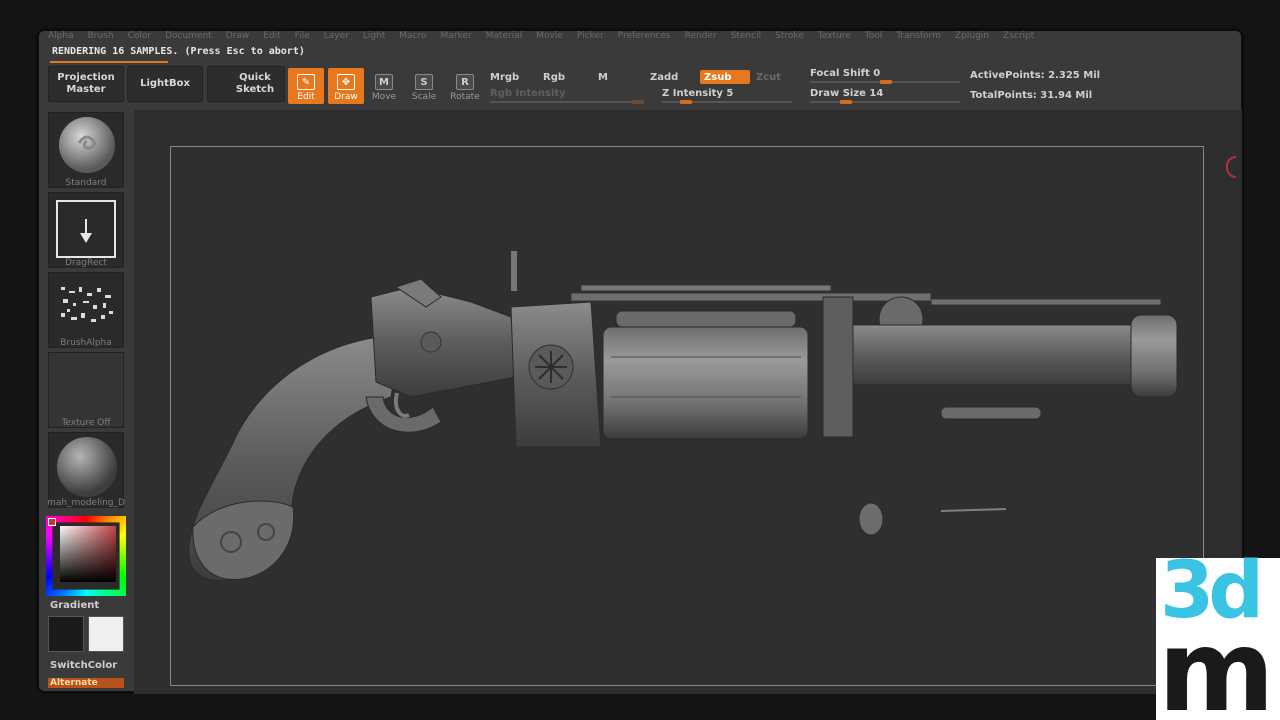 This screenshot has width=1280, height=720. Describe the element at coordinates (271, 36) in the screenshot. I see `menu-item-edit: Edit` at that location.